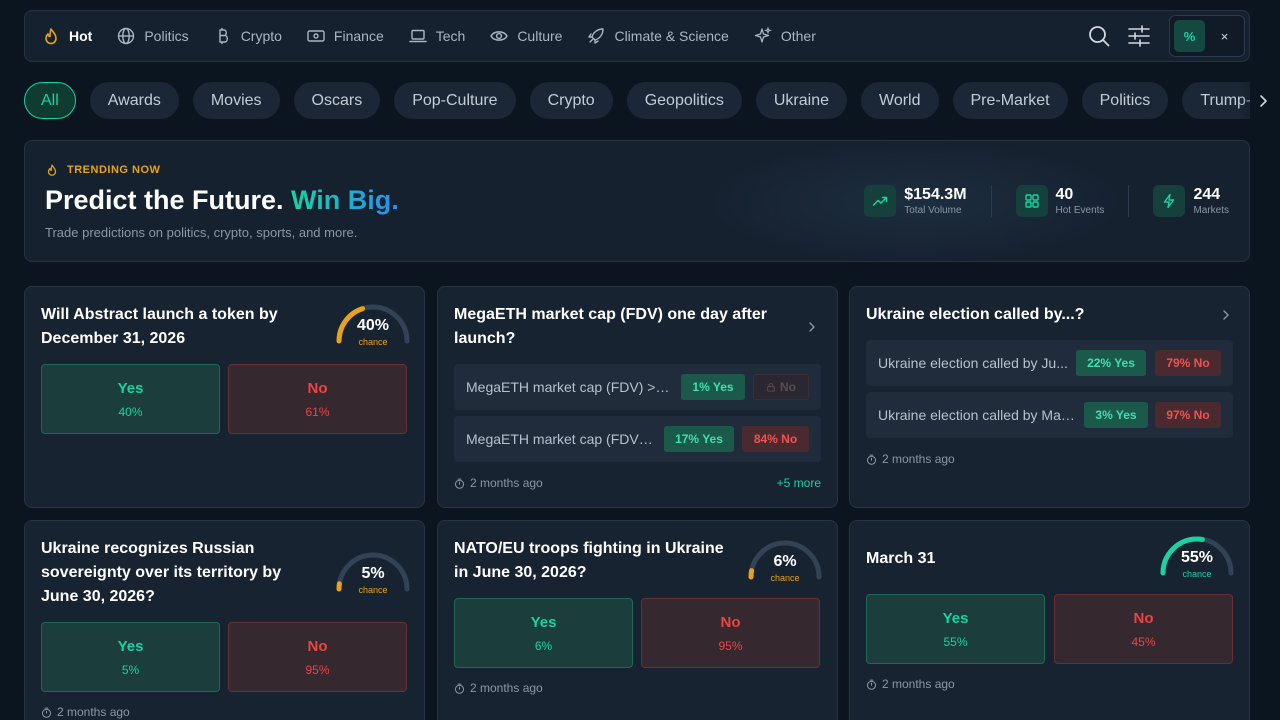  I want to click on nav-item-other: Other, so click(784, 36).